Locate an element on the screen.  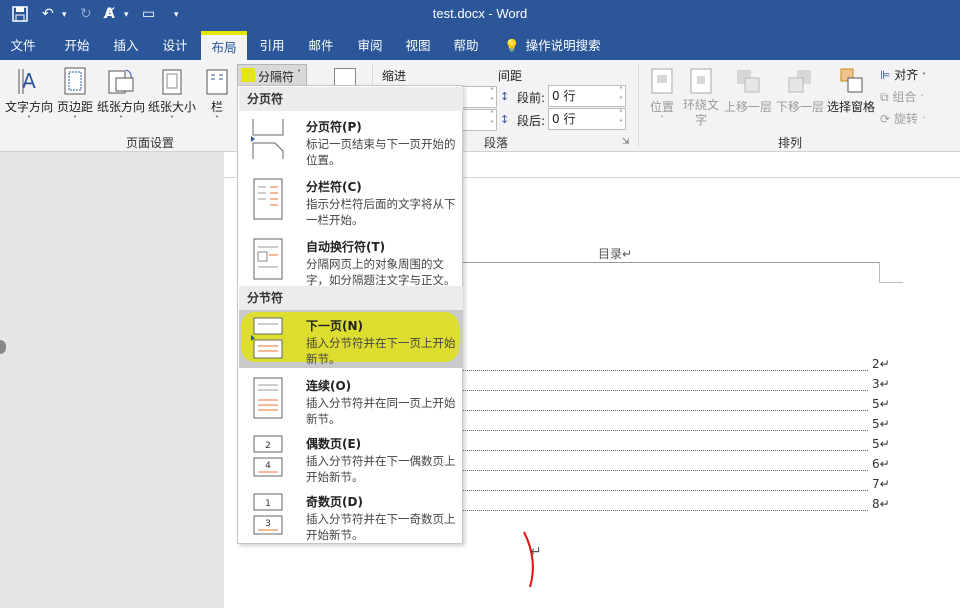
group-label: 组合 is located at coordinates (904, 97).